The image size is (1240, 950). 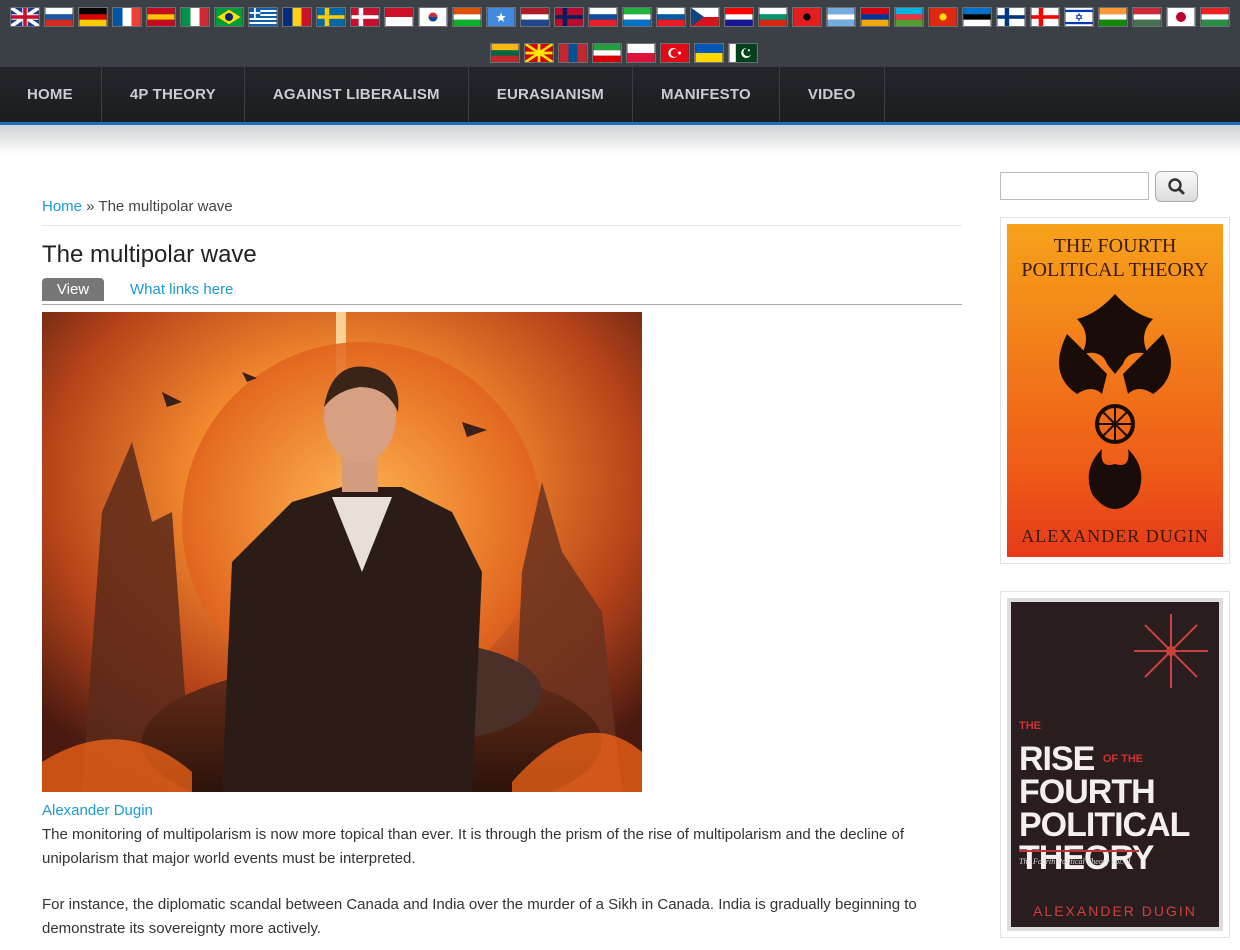 What do you see at coordinates (569, 17) in the screenshot?
I see `norway-flag` at bounding box center [569, 17].